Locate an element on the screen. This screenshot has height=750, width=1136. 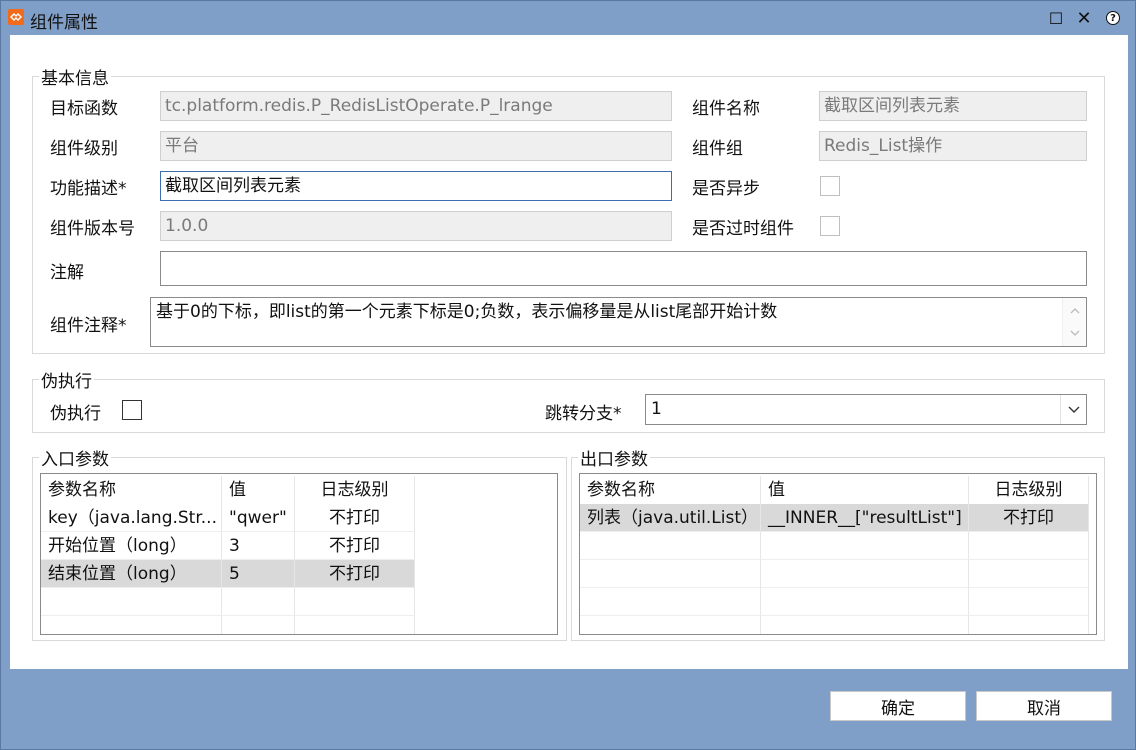
component-name-field: 截取区间列表元素 is located at coordinates (953, 106).